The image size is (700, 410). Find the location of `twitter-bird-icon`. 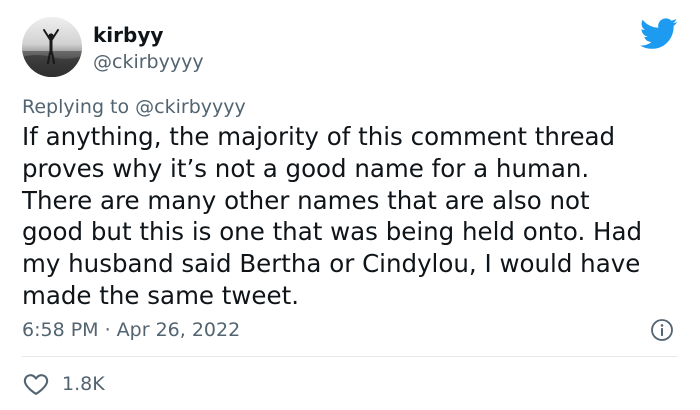

twitter-bird-icon is located at coordinates (659, 34).